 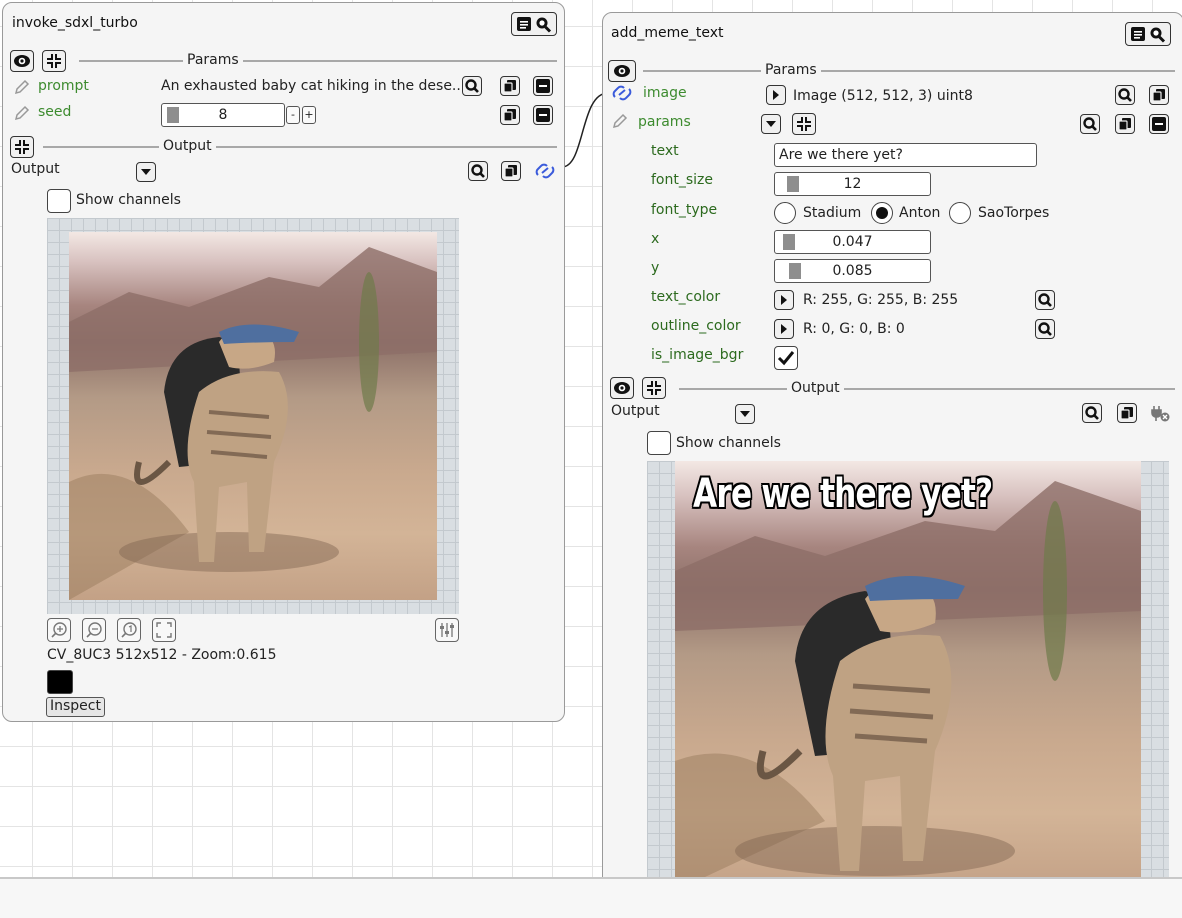 I want to click on output-header: Output, so click(x=187, y=146).